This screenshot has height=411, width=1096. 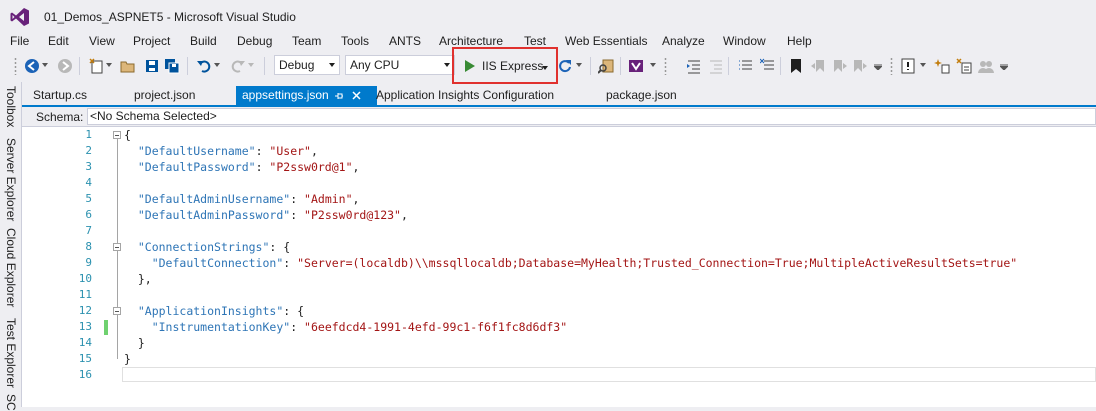 What do you see at coordinates (653, 95) in the screenshot?
I see `tab-package-json: package.json` at bounding box center [653, 95].